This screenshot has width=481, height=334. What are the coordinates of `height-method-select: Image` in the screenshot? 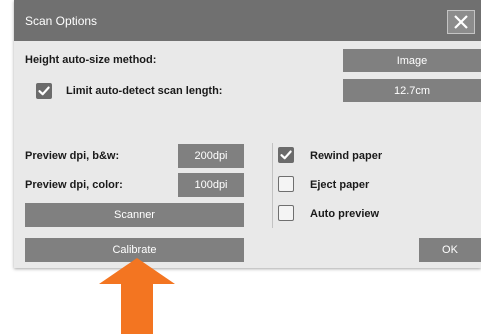 It's located at (412, 60).